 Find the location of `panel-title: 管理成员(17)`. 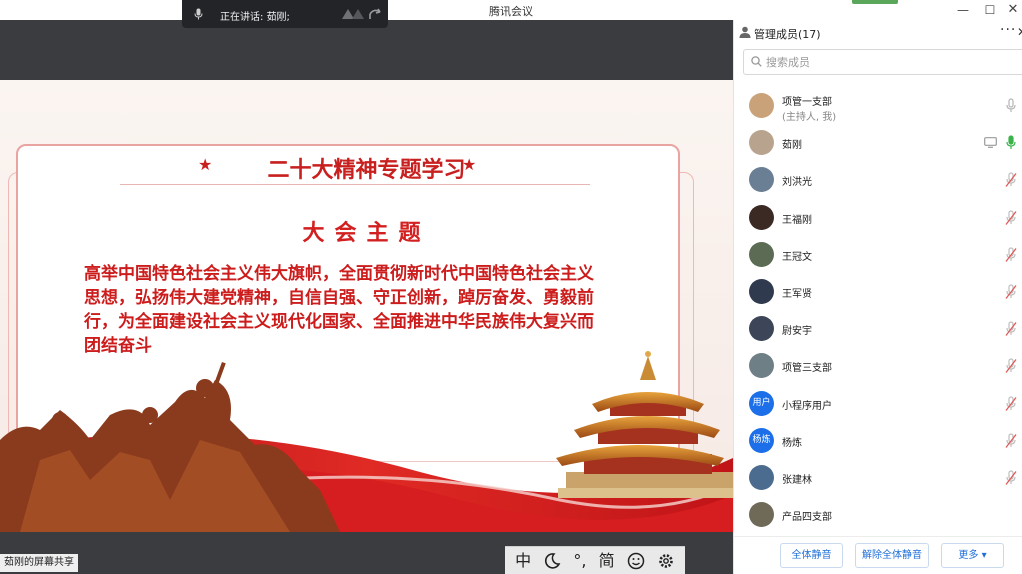

panel-title: 管理成员(17) is located at coordinates (787, 34).